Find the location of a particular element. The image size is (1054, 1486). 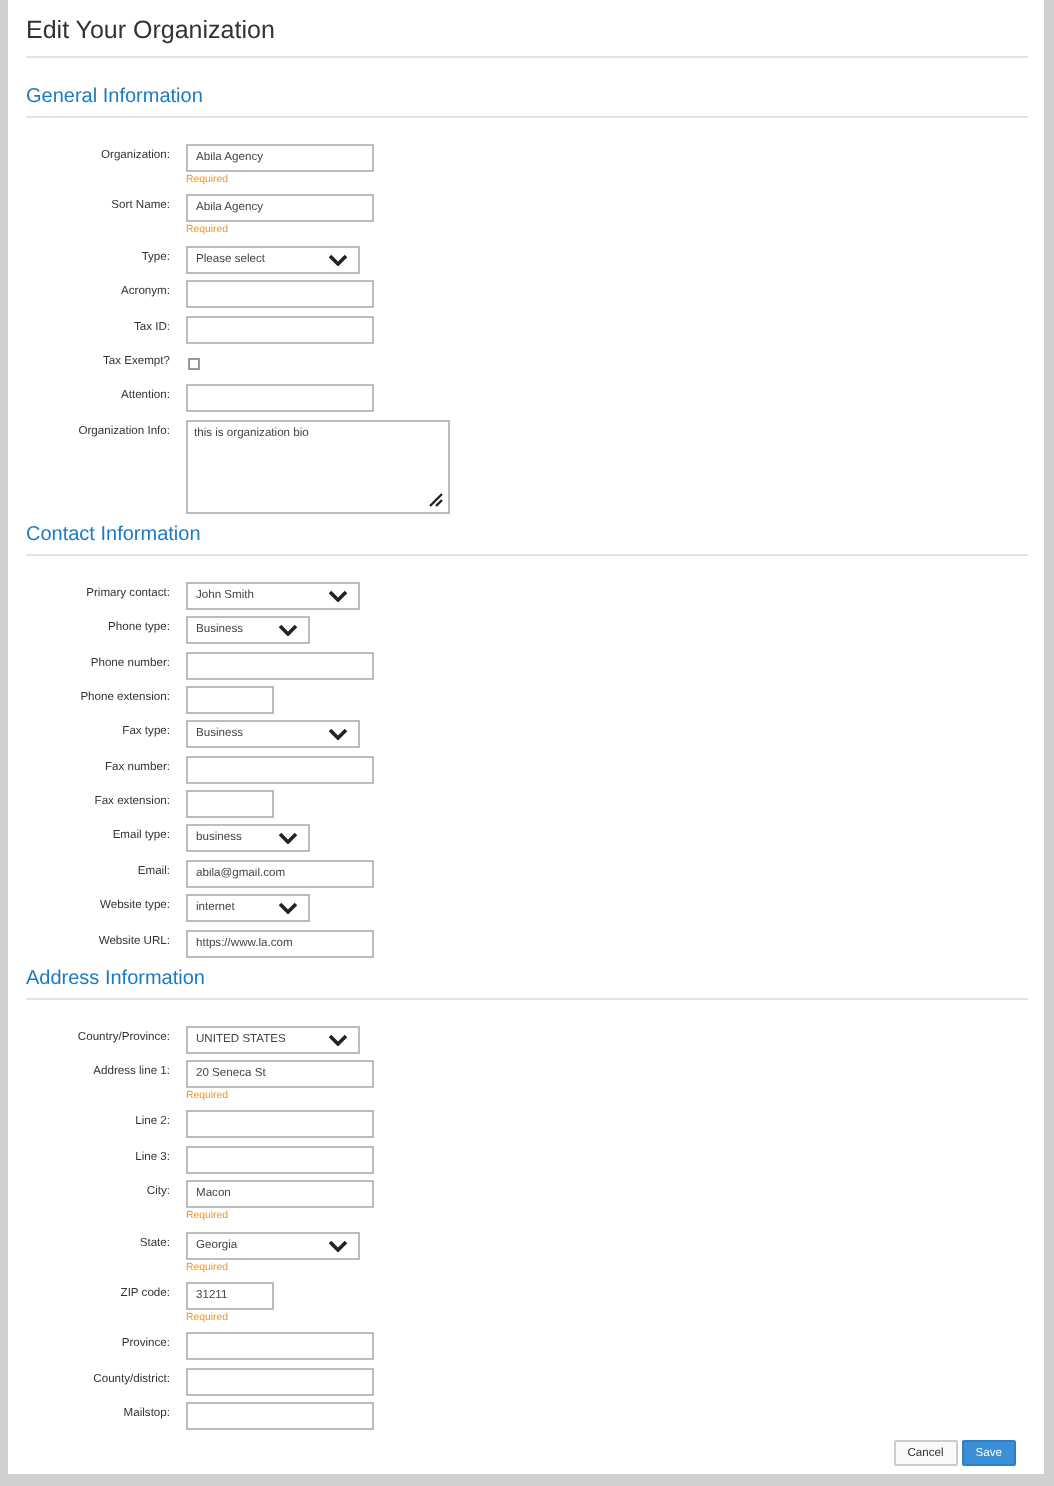

section-heading: Address Information is located at coordinates (527, 983).